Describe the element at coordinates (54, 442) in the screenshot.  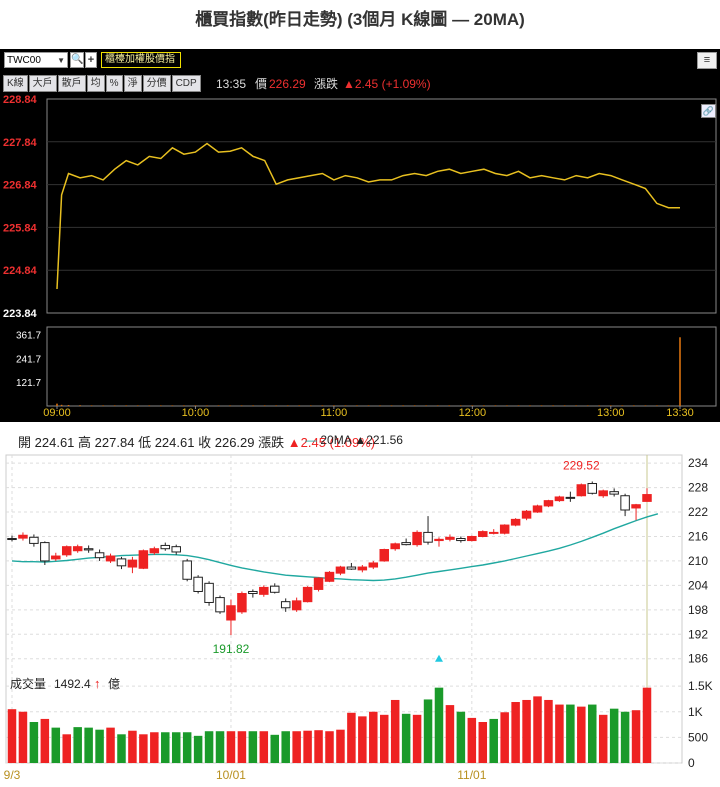
I see `open-value: 224.61` at that location.